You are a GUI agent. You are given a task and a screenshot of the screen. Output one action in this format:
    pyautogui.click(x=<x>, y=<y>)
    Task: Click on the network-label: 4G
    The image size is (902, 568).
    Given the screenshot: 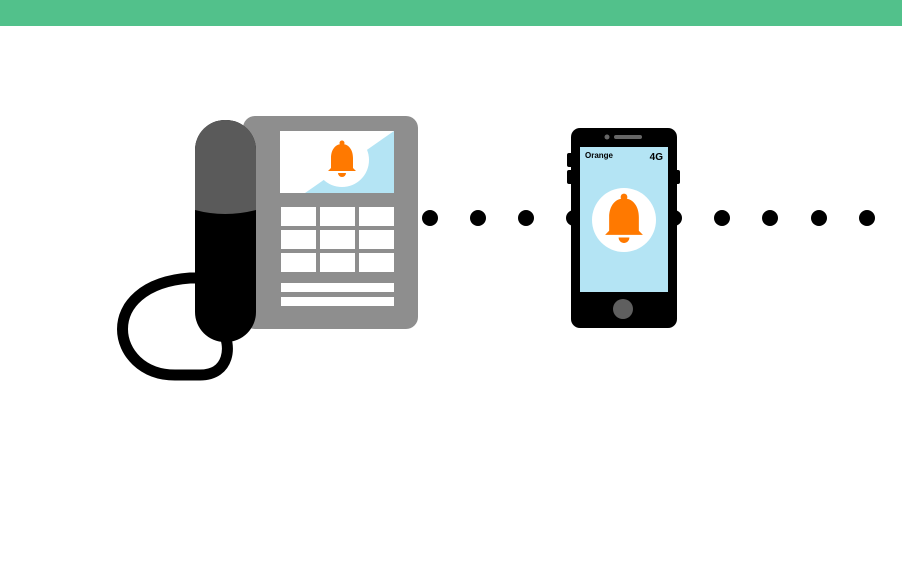 What is the action you would take?
    pyautogui.click(x=657, y=157)
    